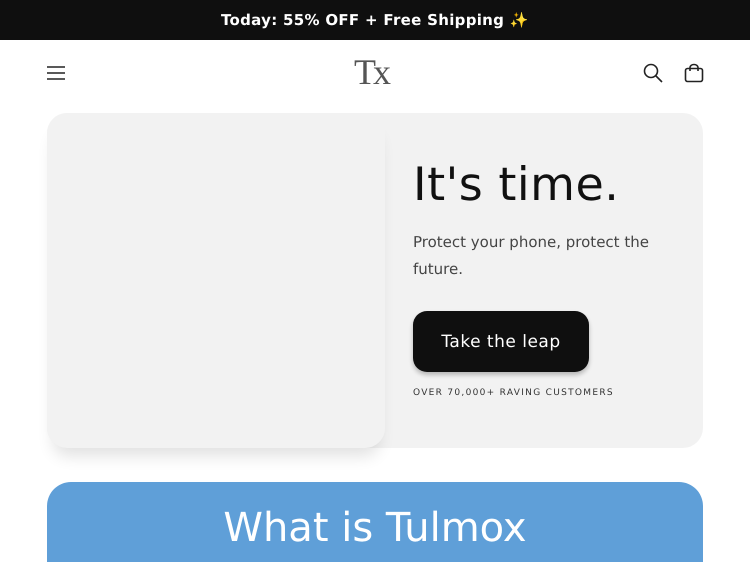  What do you see at coordinates (694, 72) in the screenshot?
I see `bag-icon` at bounding box center [694, 72].